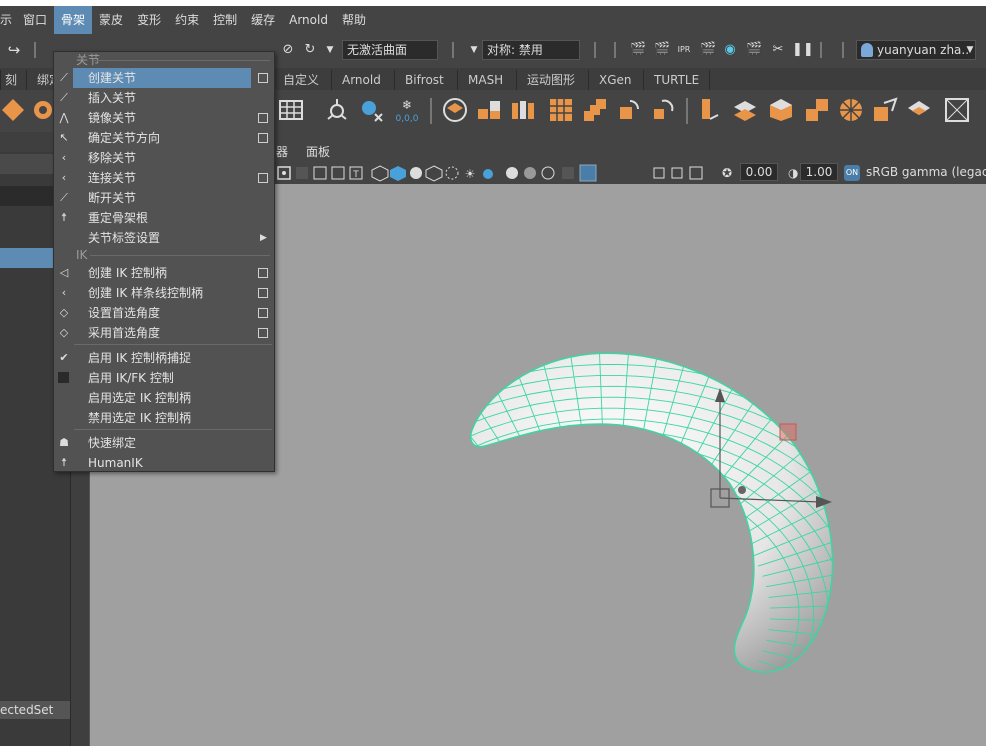 This screenshot has height=746, width=986. What do you see at coordinates (662, 50) in the screenshot?
I see `render-sequence-icon: 🎬` at bounding box center [662, 50].